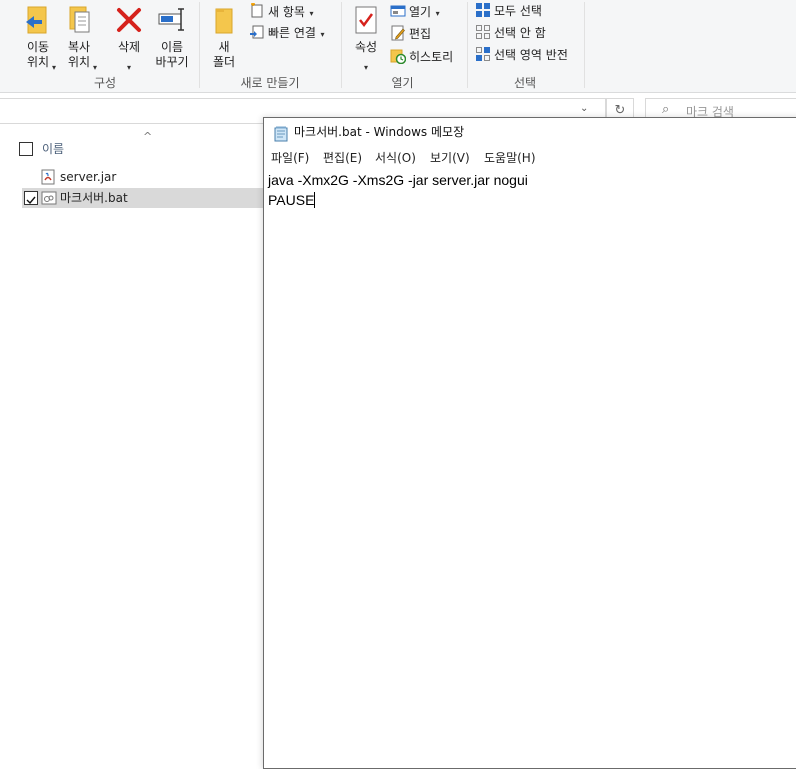  Describe the element at coordinates (257, 10) in the screenshot. I see `new-item-icon` at that location.